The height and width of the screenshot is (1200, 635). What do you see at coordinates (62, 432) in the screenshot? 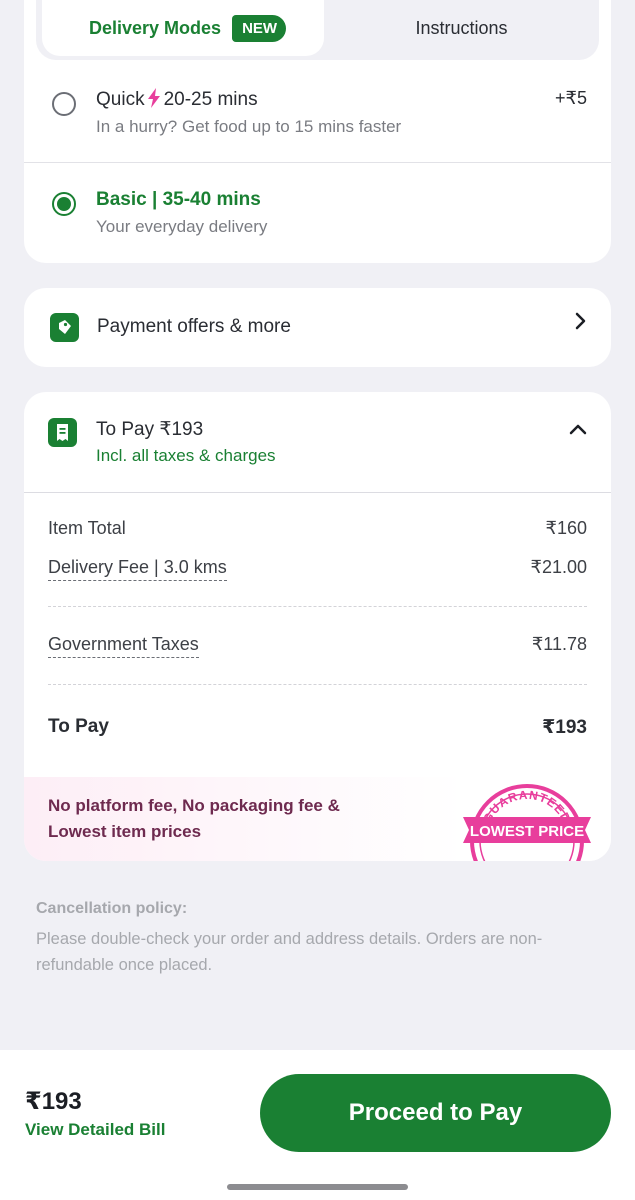
I see `receipt-icon` at bounding box center [62, 432].